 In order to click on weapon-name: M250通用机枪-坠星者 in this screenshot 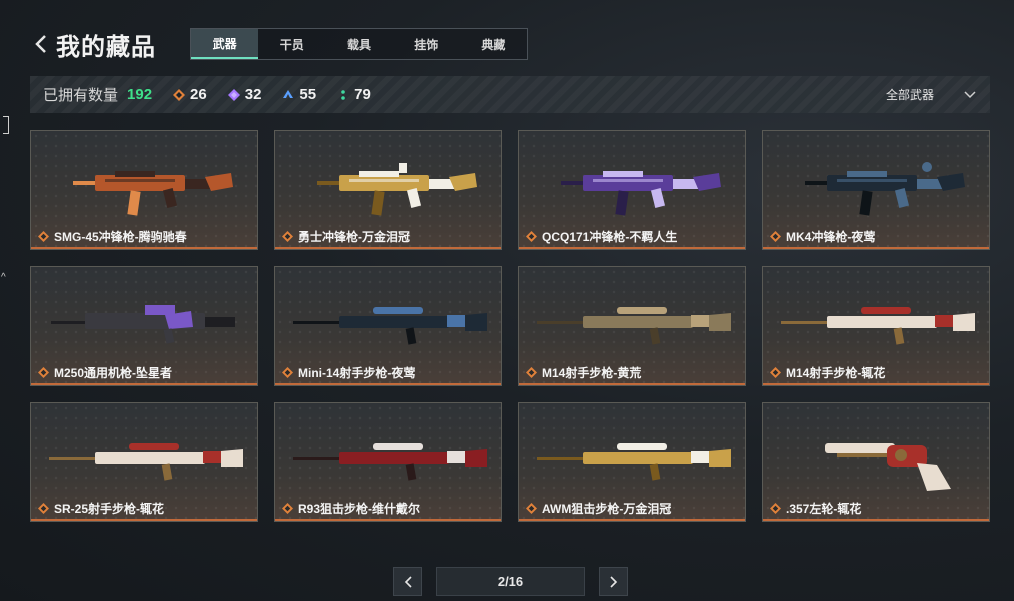, I will do `click(113, 373)`.